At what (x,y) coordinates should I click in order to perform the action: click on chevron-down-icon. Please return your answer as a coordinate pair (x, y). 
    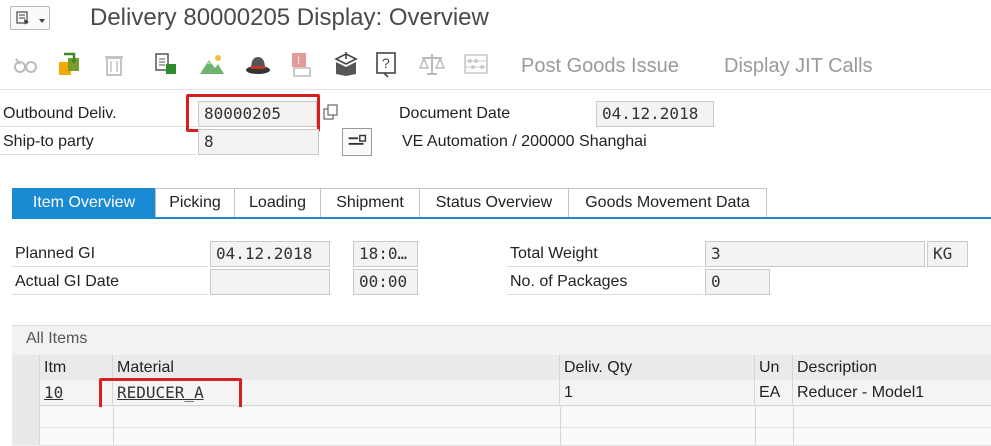
    Looking at the image, I should click on (42, 21).